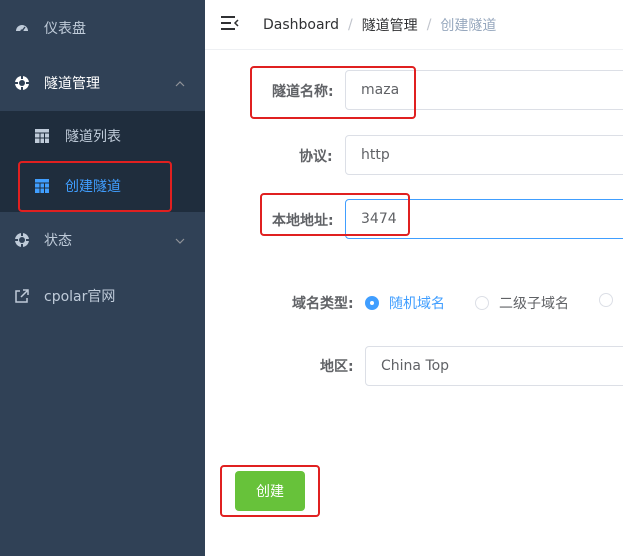  Describe the element at coordinates (417, 304) in the screenshot. I see `radio-label: 随机域名` at that location.